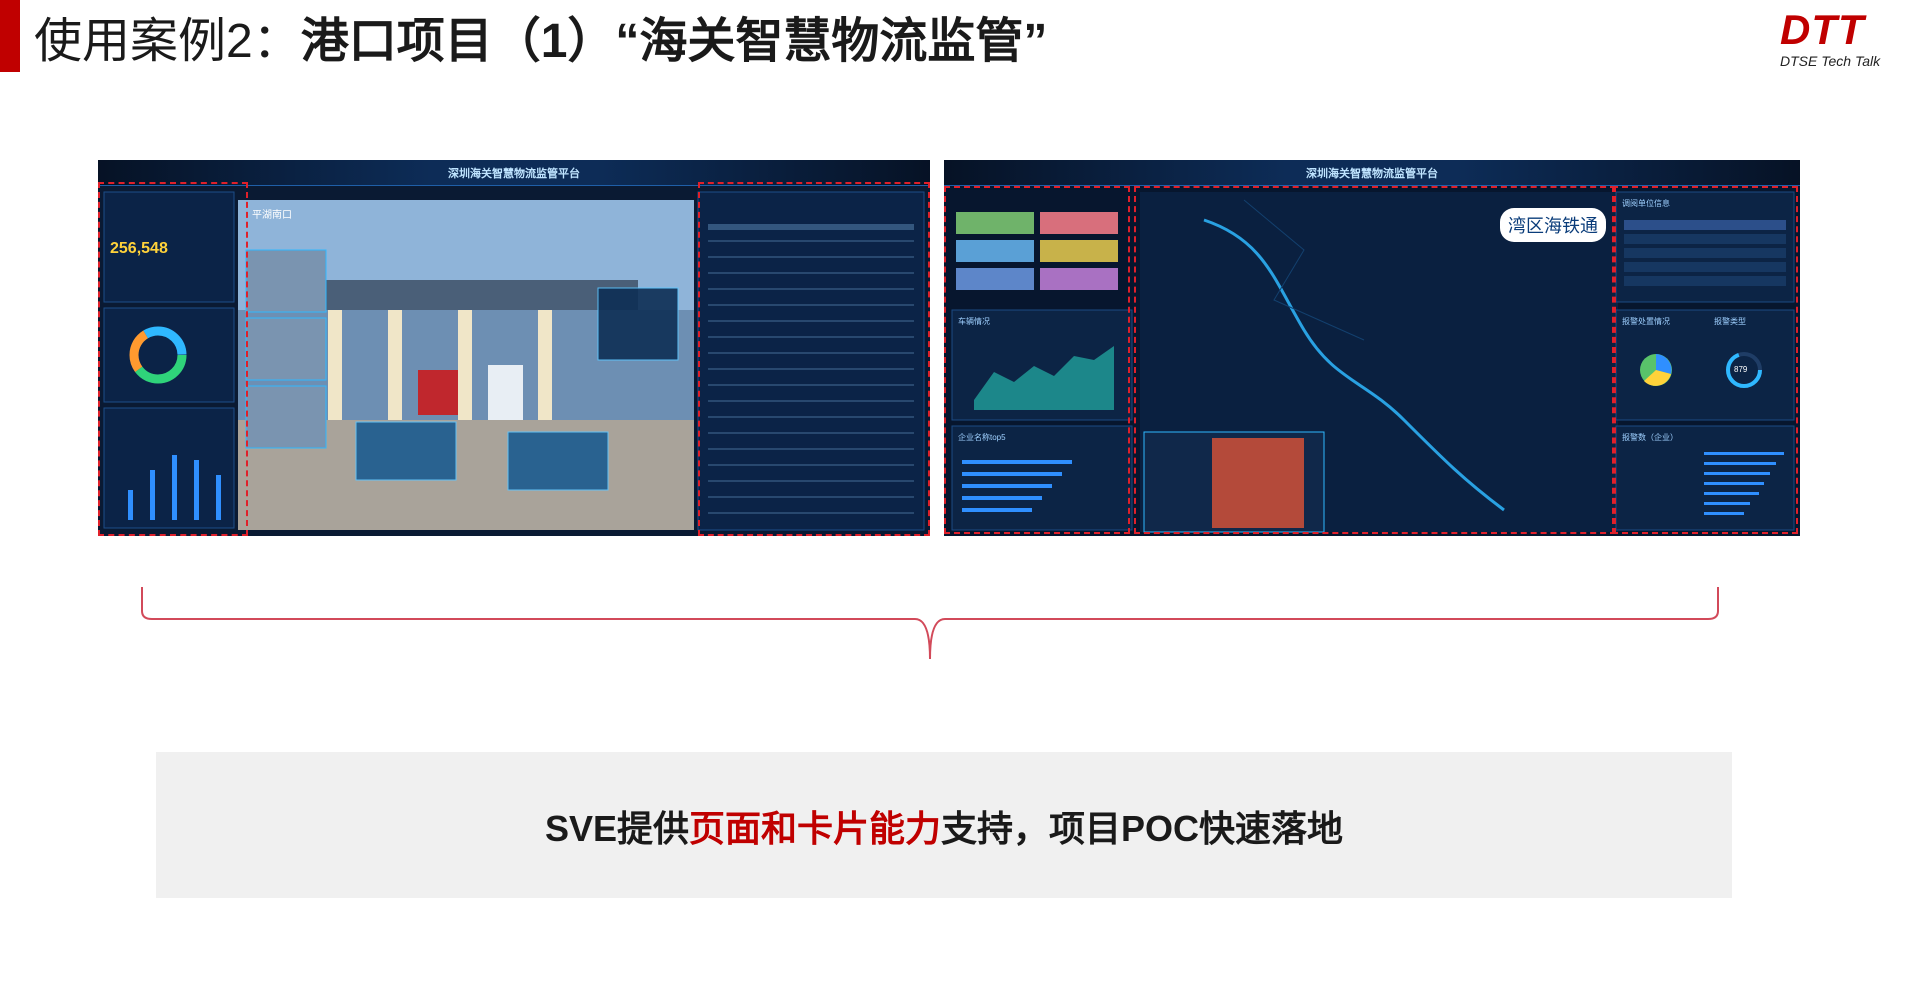 Image resolution: width=1919 pixels, height=997 pixels. Describe the element at coordinates (1705, 360) in the screenshot. I see `highlight-right-column` at that location.